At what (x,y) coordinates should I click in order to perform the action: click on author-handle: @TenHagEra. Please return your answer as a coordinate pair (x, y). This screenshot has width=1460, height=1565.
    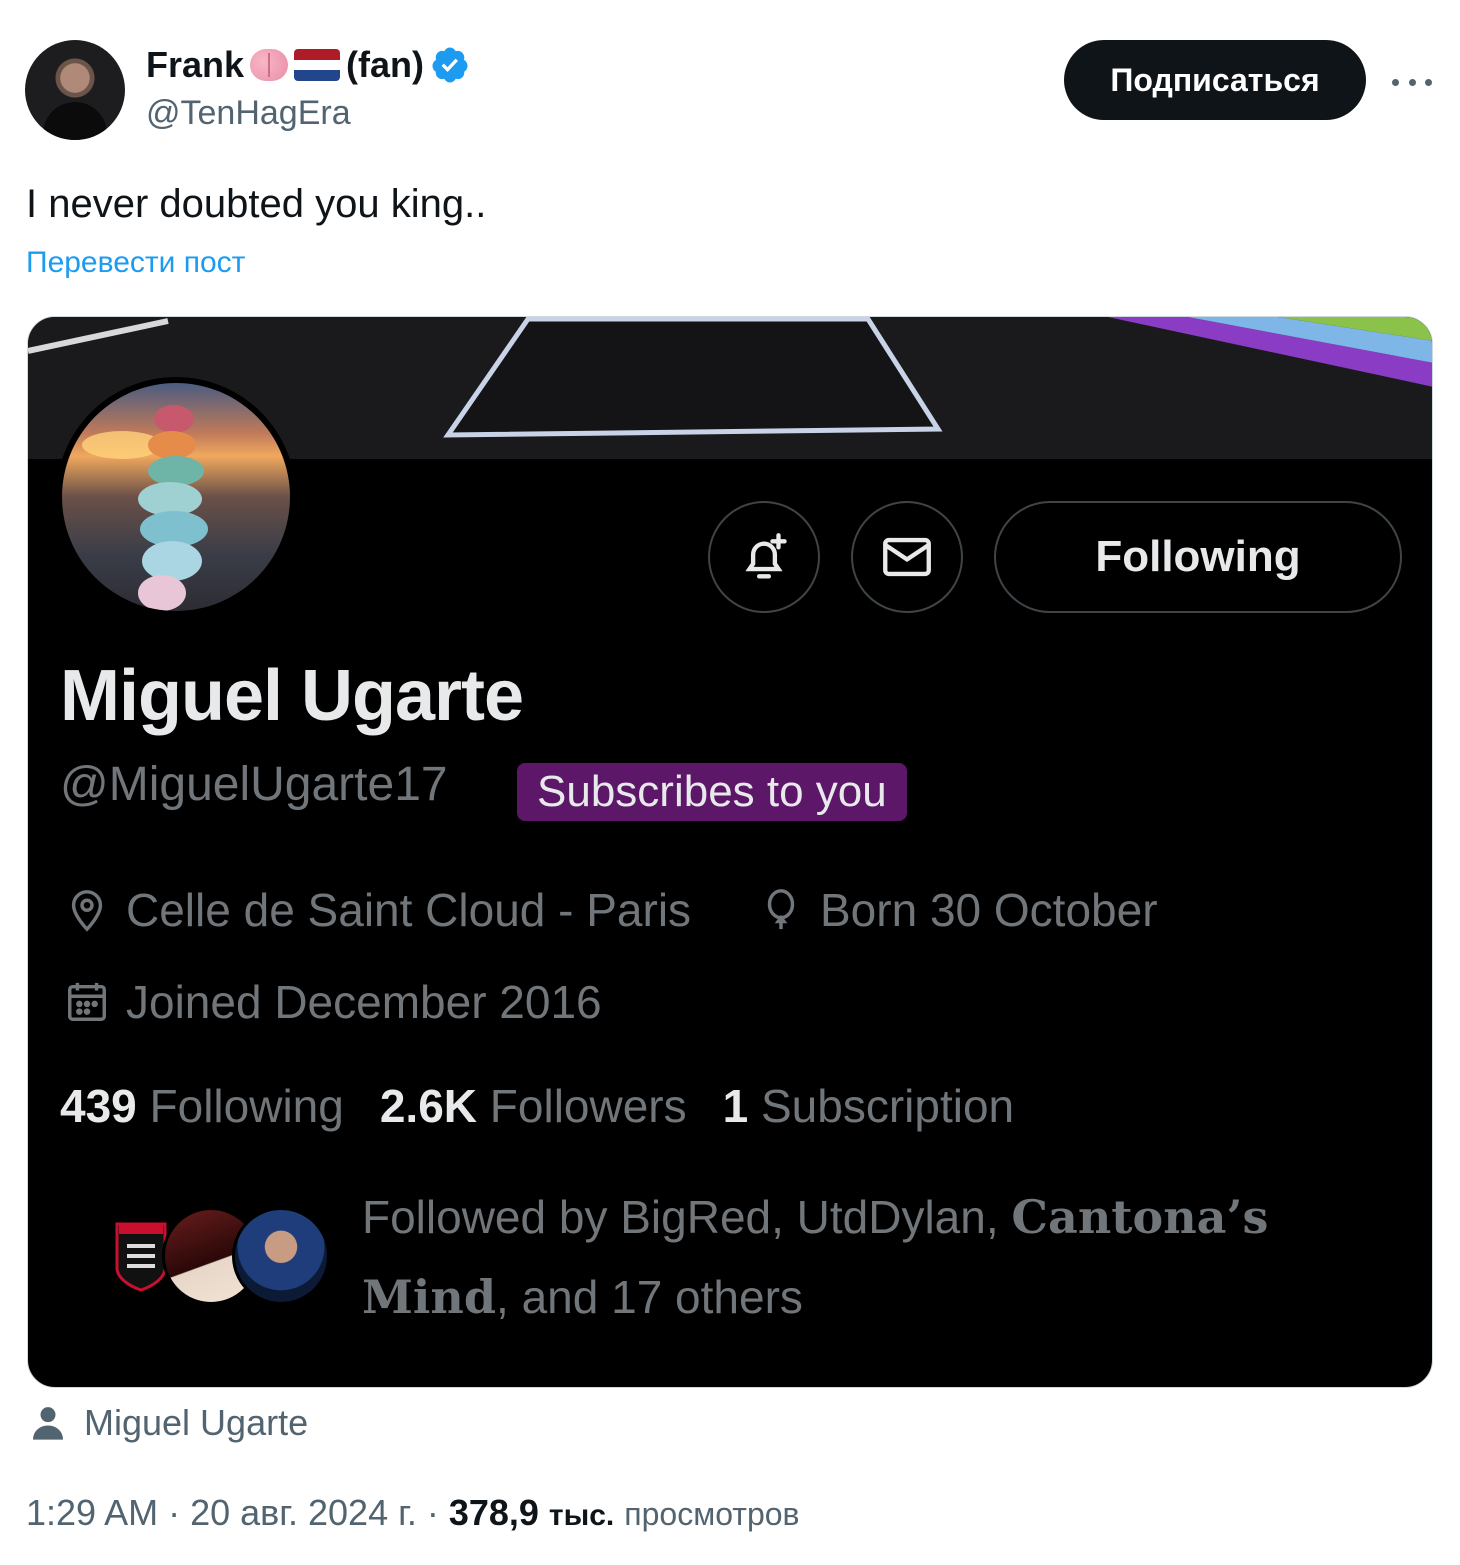
    Looking at the image, I should click on (248, 113).